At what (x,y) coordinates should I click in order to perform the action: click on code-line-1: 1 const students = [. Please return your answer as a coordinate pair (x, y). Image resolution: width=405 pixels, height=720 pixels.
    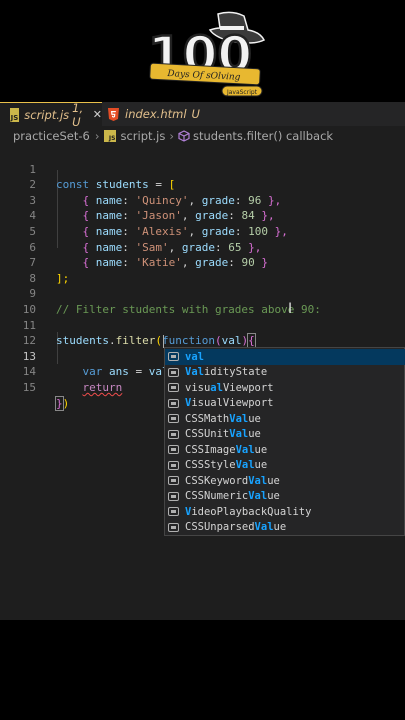
    Looking at the image, I should click on (202, 169).